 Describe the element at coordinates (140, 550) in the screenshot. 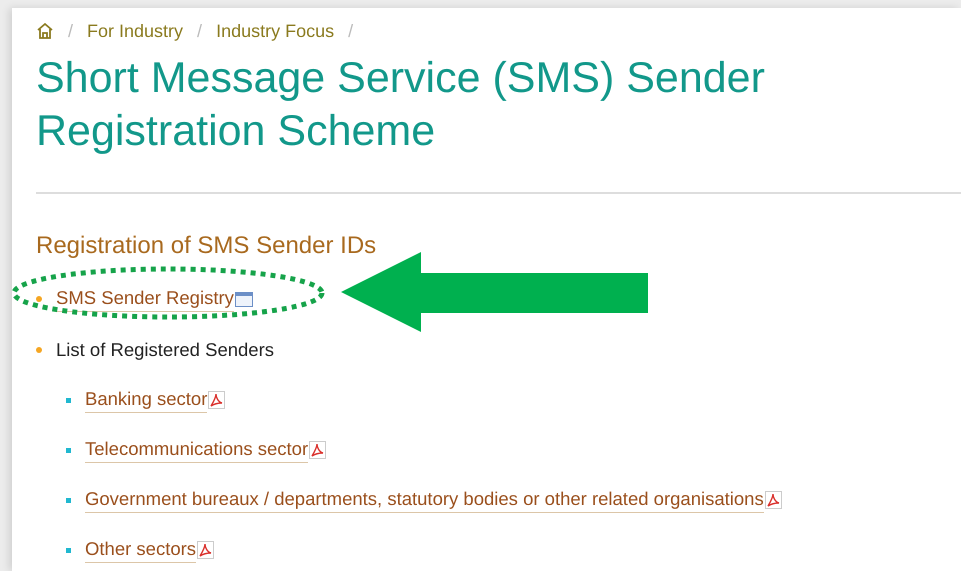

I see `document-link: Other sectors` at that location.